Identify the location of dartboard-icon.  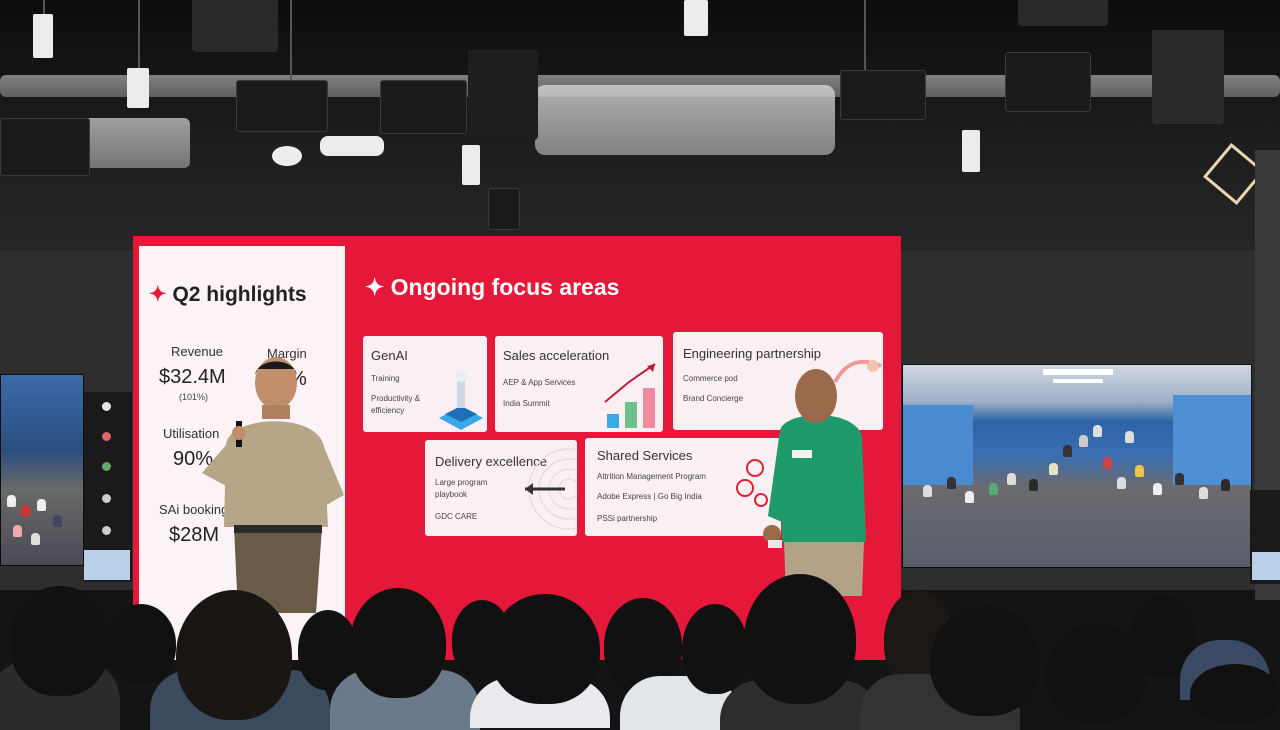
(547, 489).